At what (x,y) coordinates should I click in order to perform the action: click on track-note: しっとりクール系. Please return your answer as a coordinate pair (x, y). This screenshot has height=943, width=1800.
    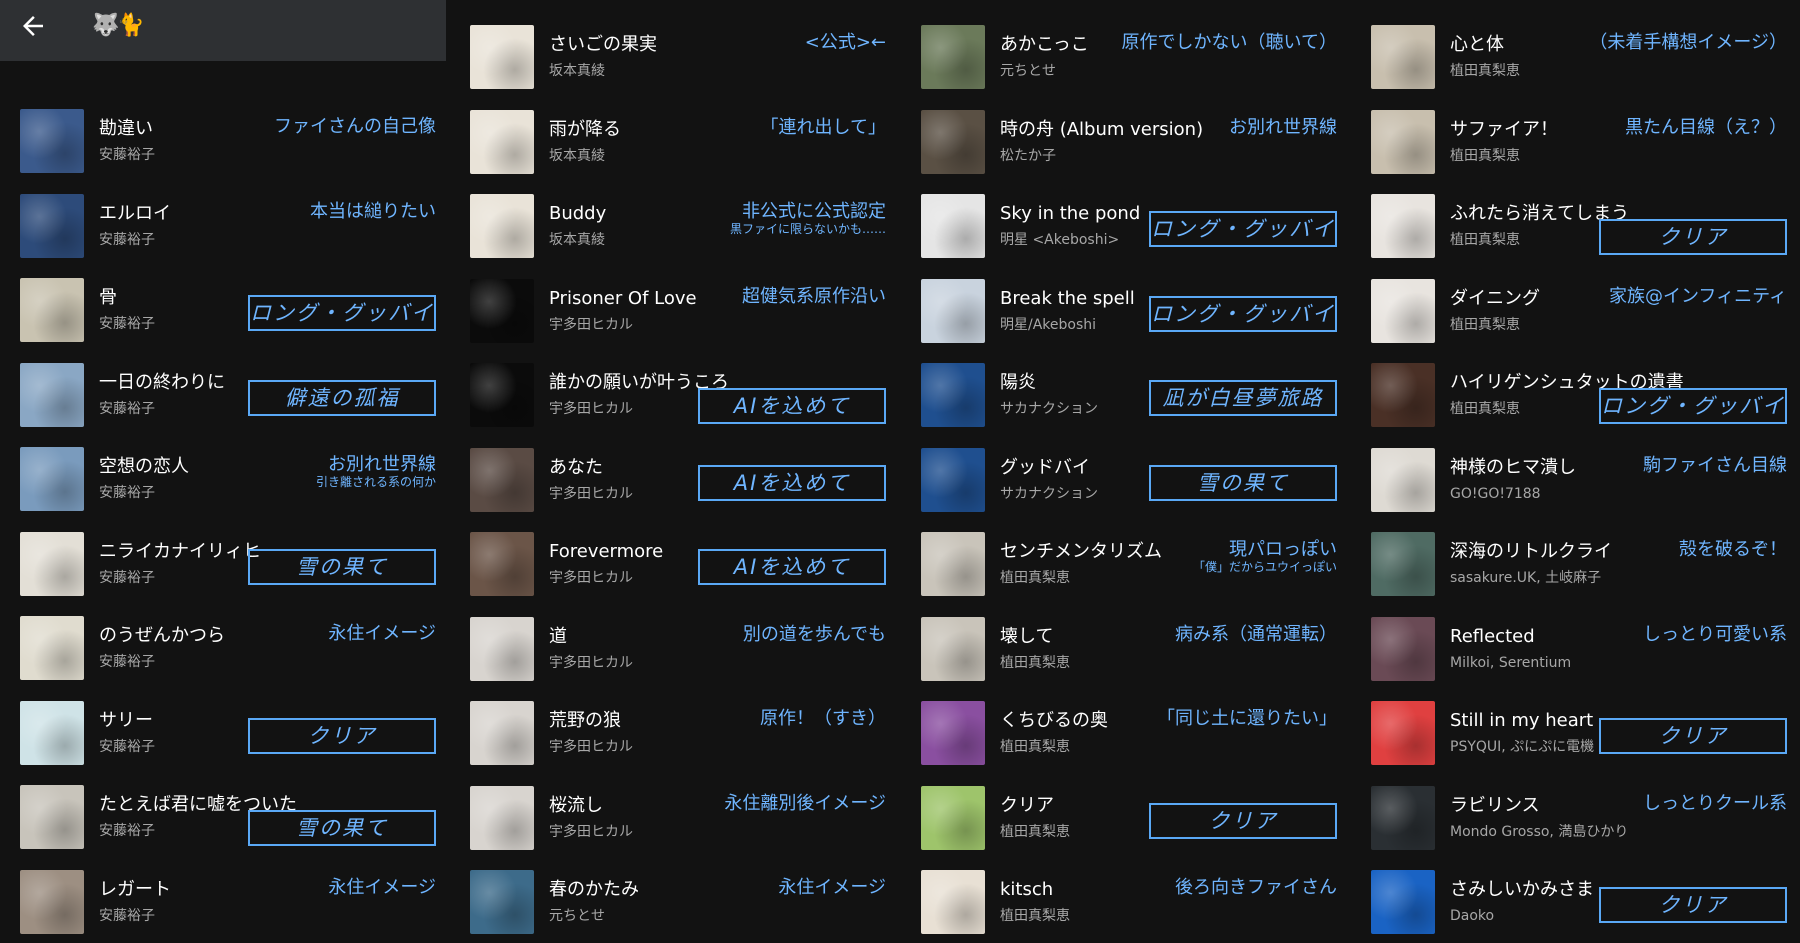
    Looking at the image, I should click on (1715, 804).